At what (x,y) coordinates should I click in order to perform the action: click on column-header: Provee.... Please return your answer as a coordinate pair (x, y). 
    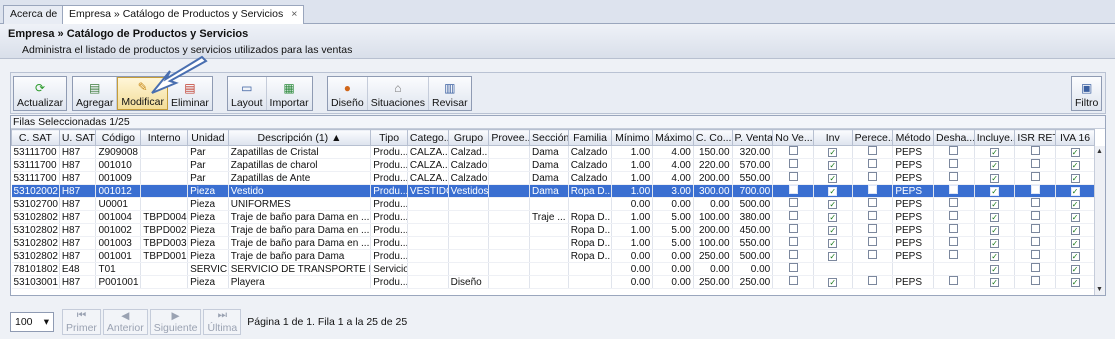
    Looking at the image, I should click on (509, 137).